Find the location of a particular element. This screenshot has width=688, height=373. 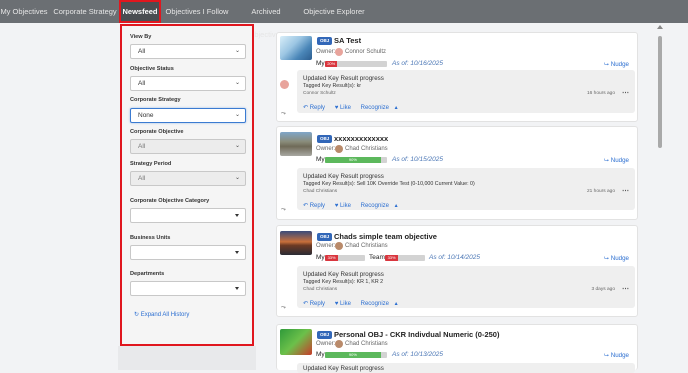

strategy-period-select: All ⌄ is located at coordinates (188, 178).